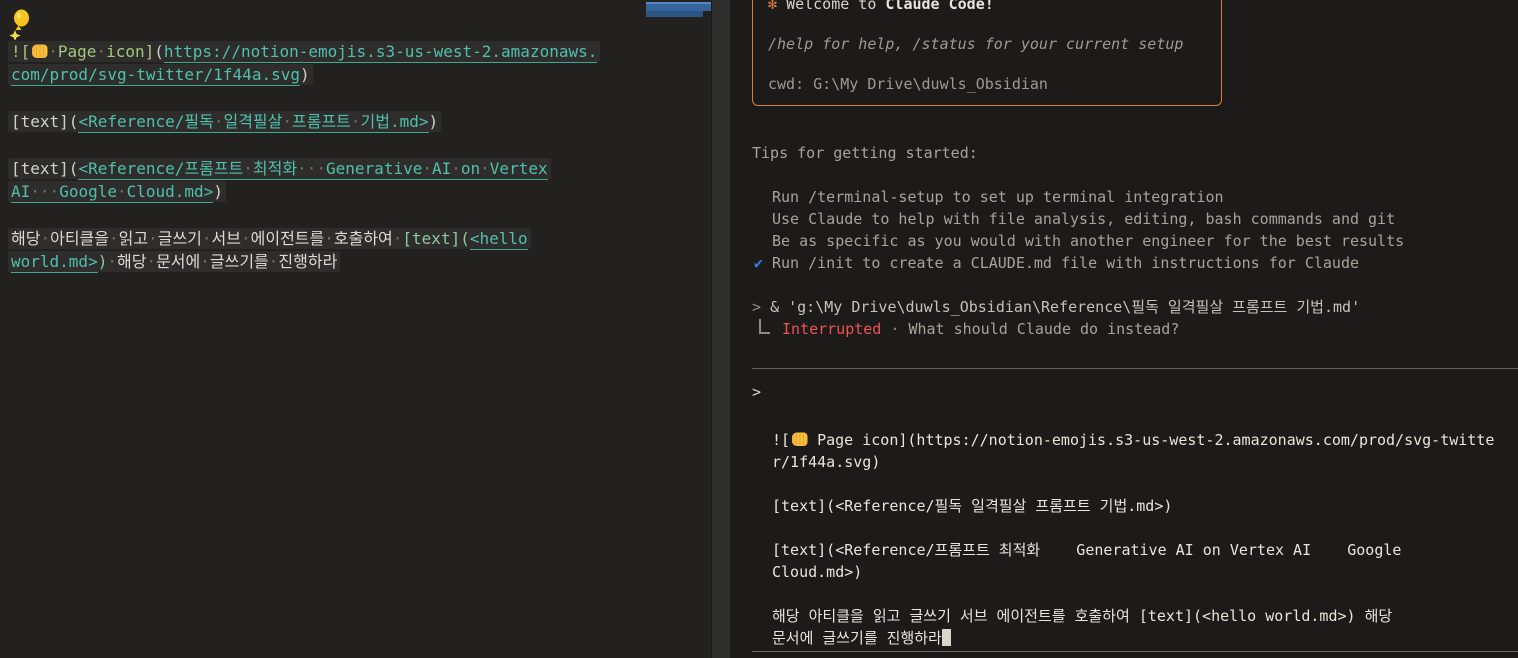 The image size is (1518, 658). Describe the element at coordinates (207, 238) in the screenshot. I see `markdown-token: 해당·아티클을·읽고·글쓰기·서브·에이전트를·호출하여·` at that location.